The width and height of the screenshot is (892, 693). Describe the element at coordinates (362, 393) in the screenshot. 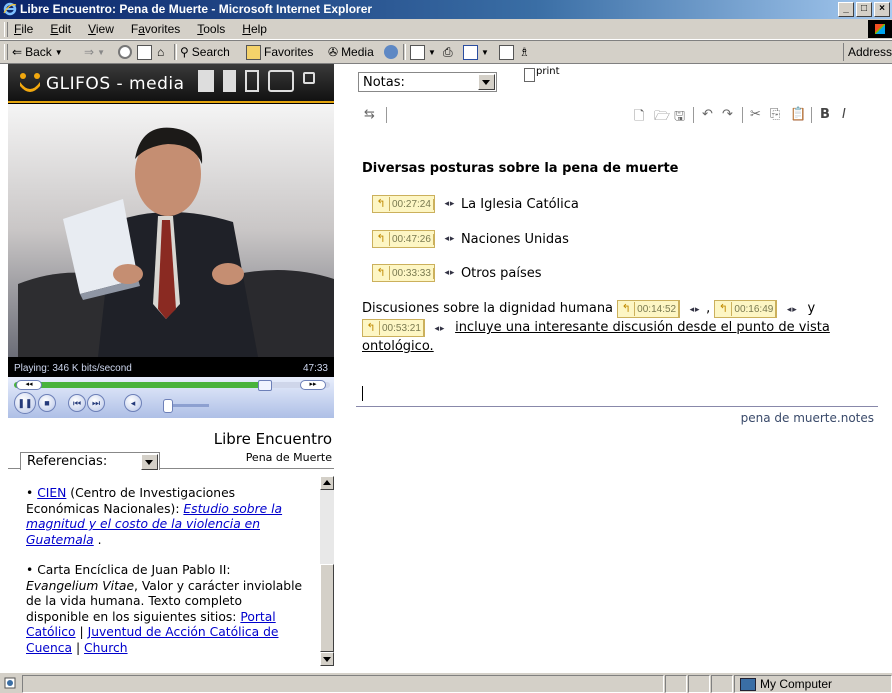

I see `text-cursor` at that location.